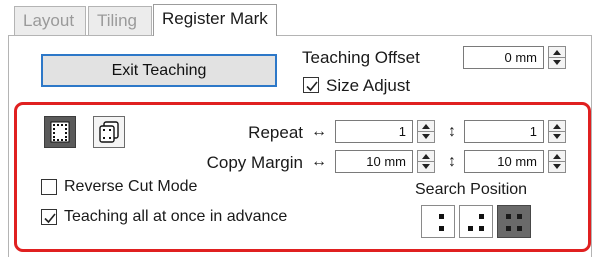 The width and height of the screenshot is (598, 257). Describe the element at coordinates (438, 221) in the screenshot. I see `search-position-two-points` at that location.